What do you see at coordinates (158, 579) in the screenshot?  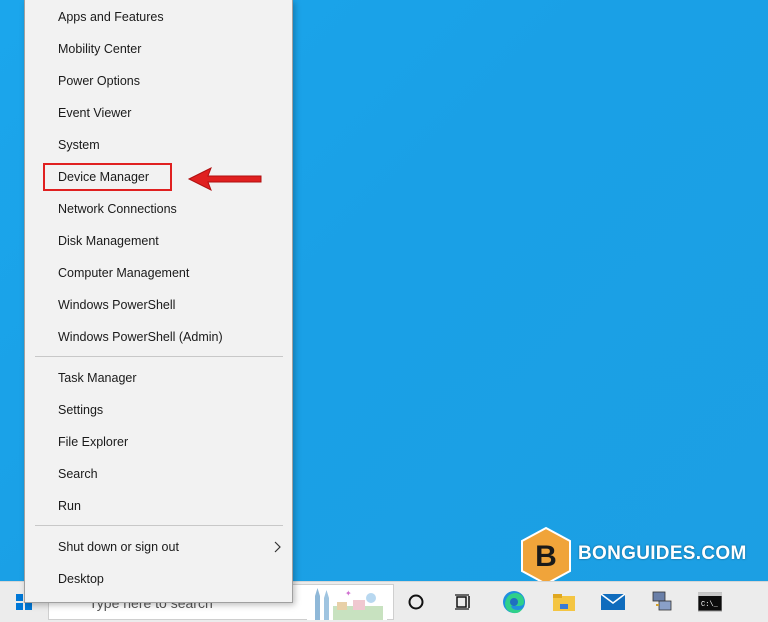 I see `menu-item-desktop: Desktop` at bounding box center [158, 579].